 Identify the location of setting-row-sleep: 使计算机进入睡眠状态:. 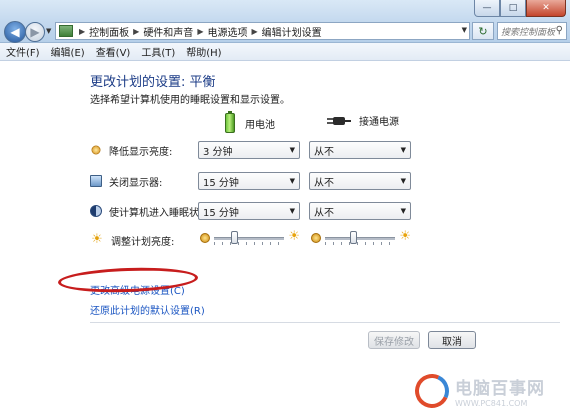
(151, 211).